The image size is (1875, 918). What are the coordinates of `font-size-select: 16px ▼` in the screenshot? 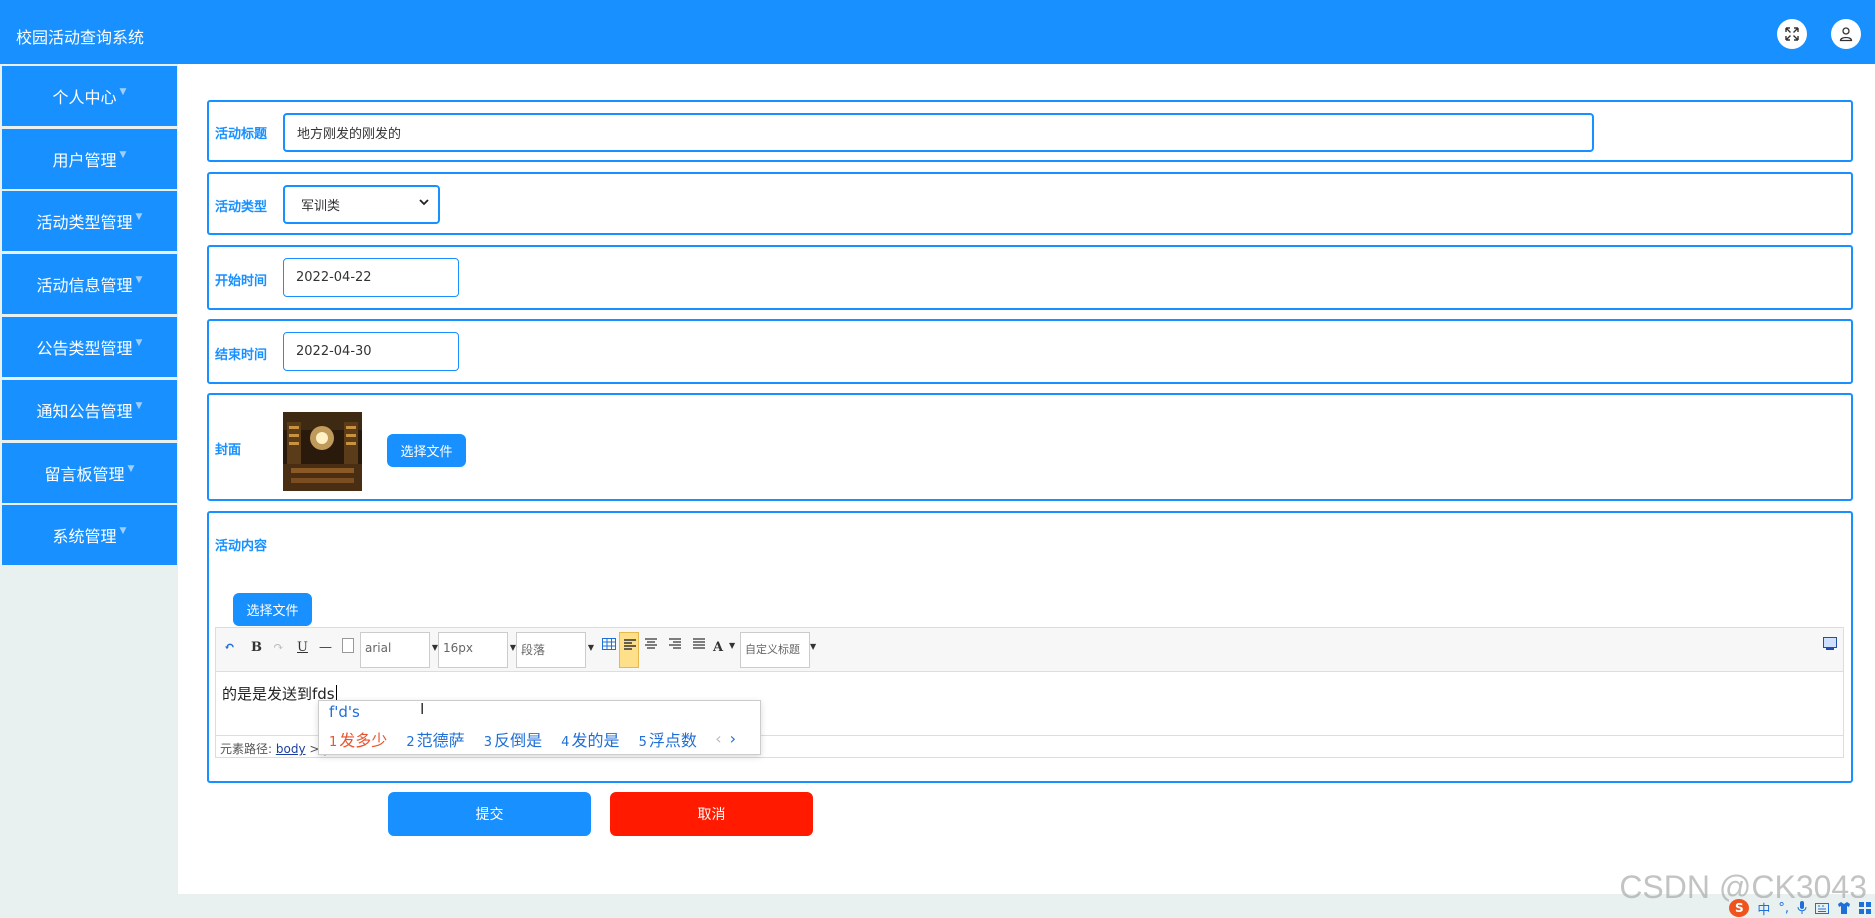 It's located at (477, 650).